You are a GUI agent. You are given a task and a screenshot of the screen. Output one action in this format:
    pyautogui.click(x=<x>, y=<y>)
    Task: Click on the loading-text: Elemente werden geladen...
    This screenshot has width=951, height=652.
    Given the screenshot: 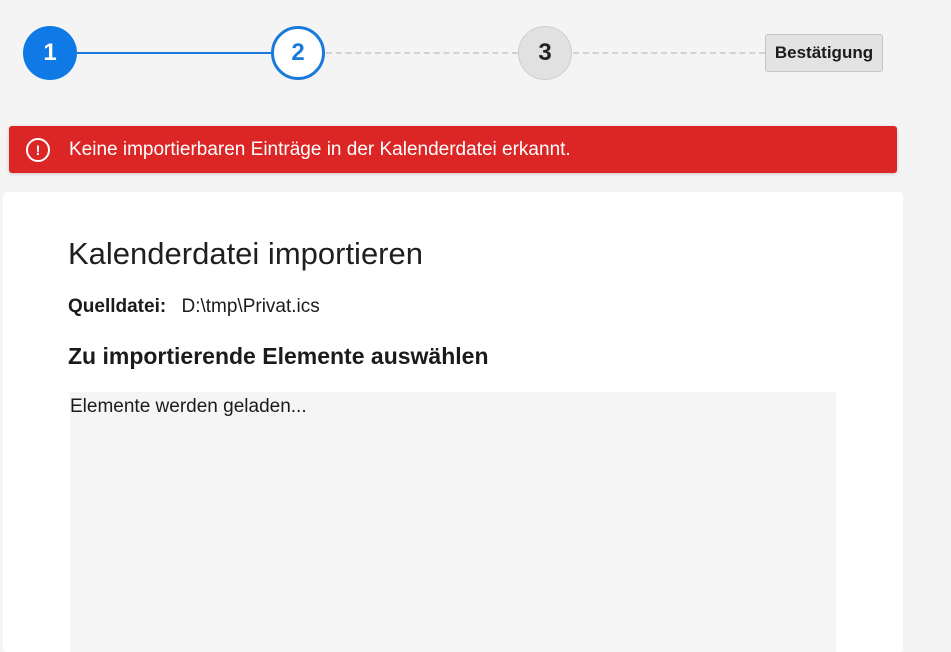 What is the action you would take?
    pyautogui.click(x=188, y=406)
    